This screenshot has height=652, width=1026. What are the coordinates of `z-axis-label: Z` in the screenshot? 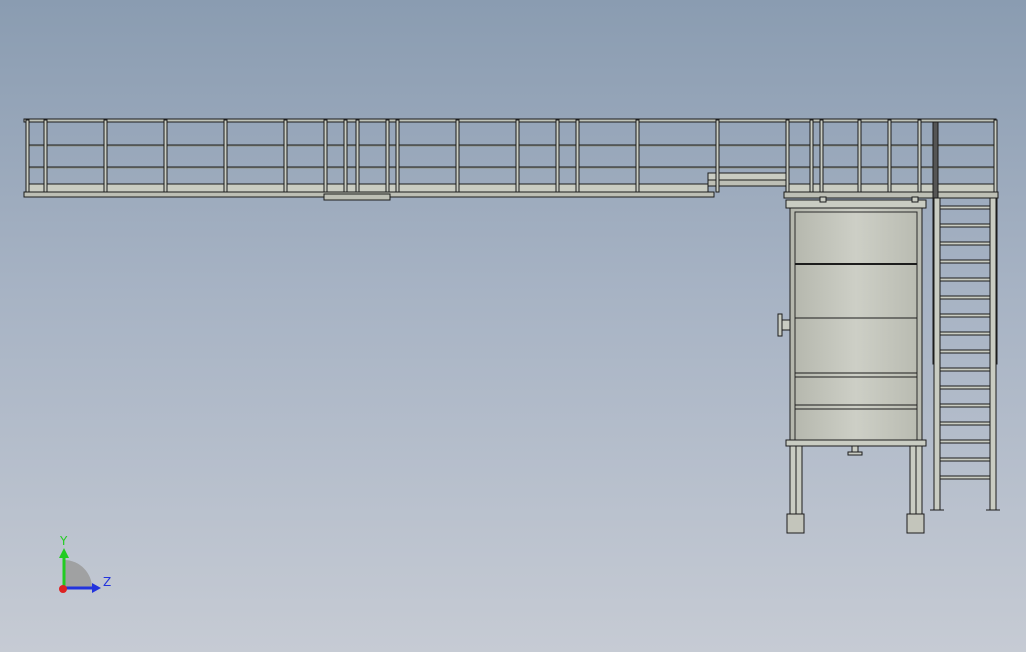 It's located at (107, 582).